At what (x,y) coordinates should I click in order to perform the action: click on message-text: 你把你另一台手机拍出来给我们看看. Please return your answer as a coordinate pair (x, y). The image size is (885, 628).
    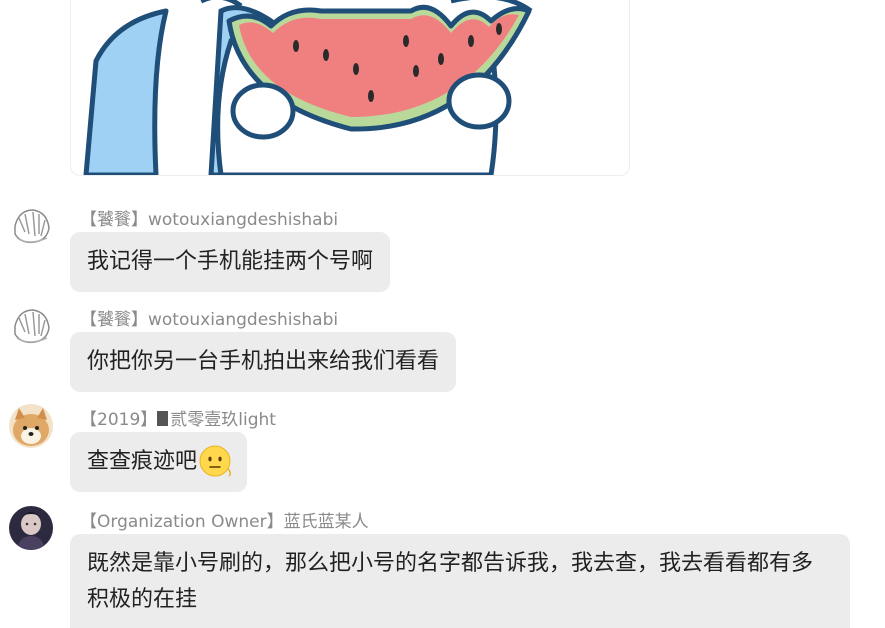
    Looking at the image, I should click on (263, 361).